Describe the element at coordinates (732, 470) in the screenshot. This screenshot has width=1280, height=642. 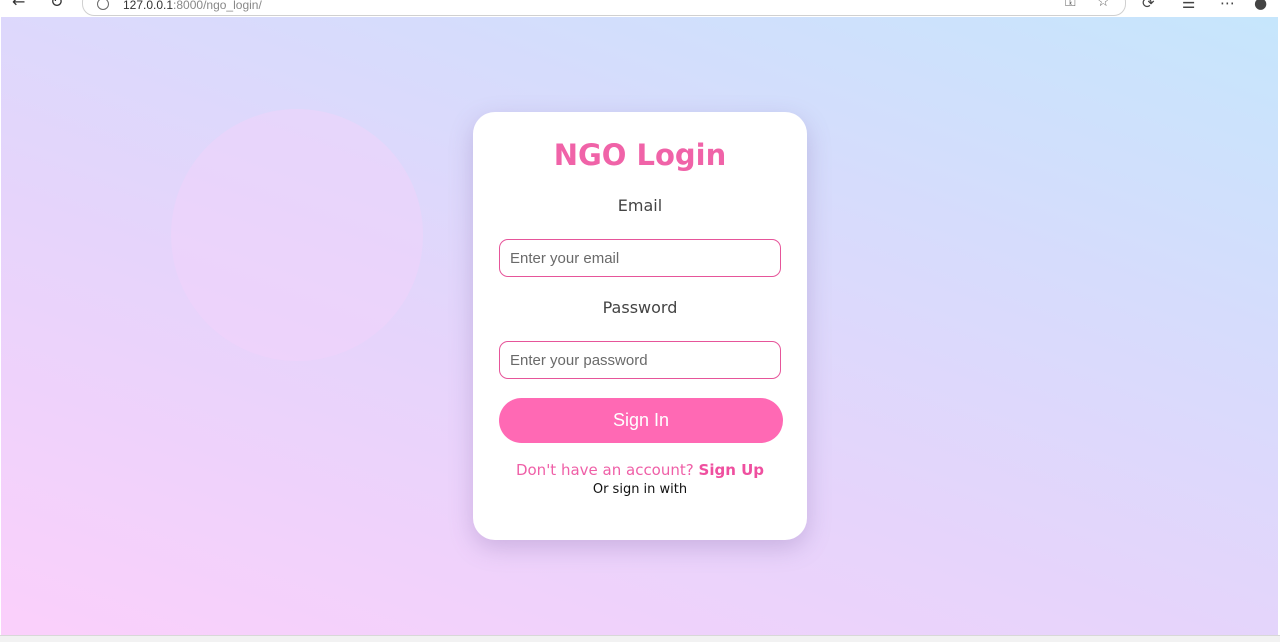
I see `sign-up-link: Sign Up` at that location.